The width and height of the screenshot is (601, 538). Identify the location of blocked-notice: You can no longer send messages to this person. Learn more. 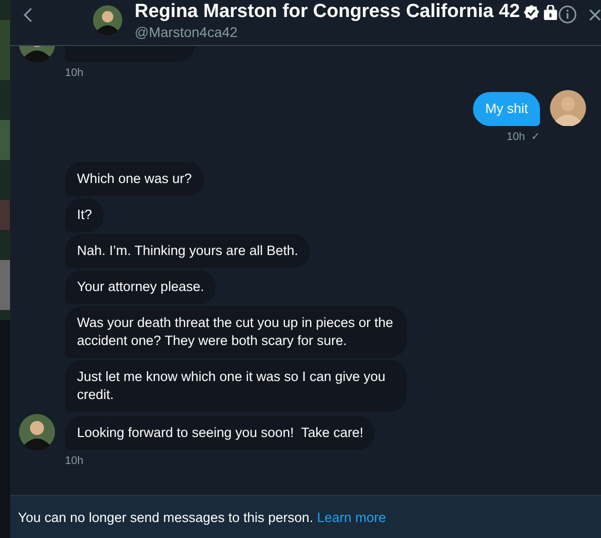
(202, 517).